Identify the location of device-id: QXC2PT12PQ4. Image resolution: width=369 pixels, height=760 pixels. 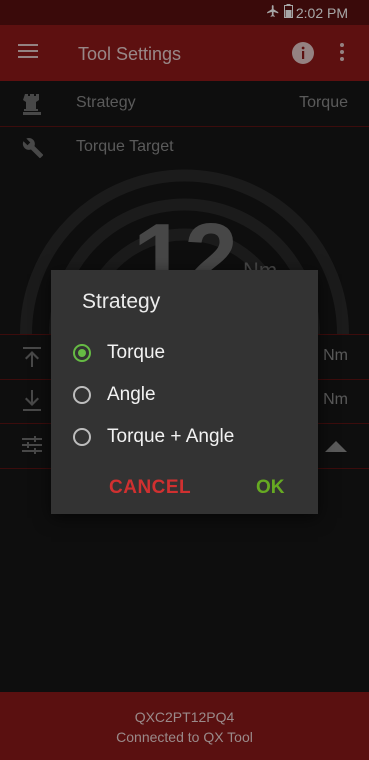
(184, 717).